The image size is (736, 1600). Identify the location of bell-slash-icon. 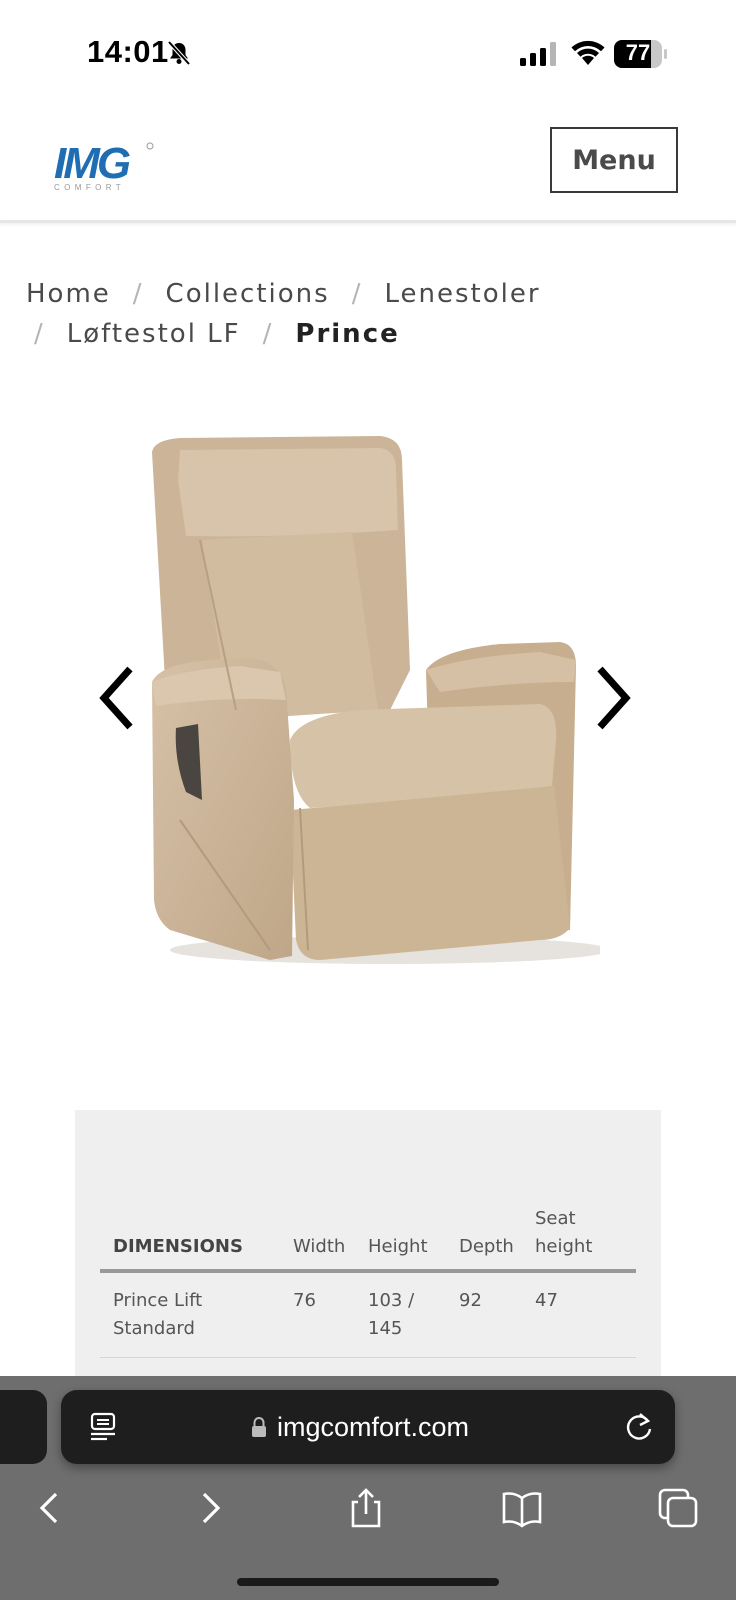
(179, 53).